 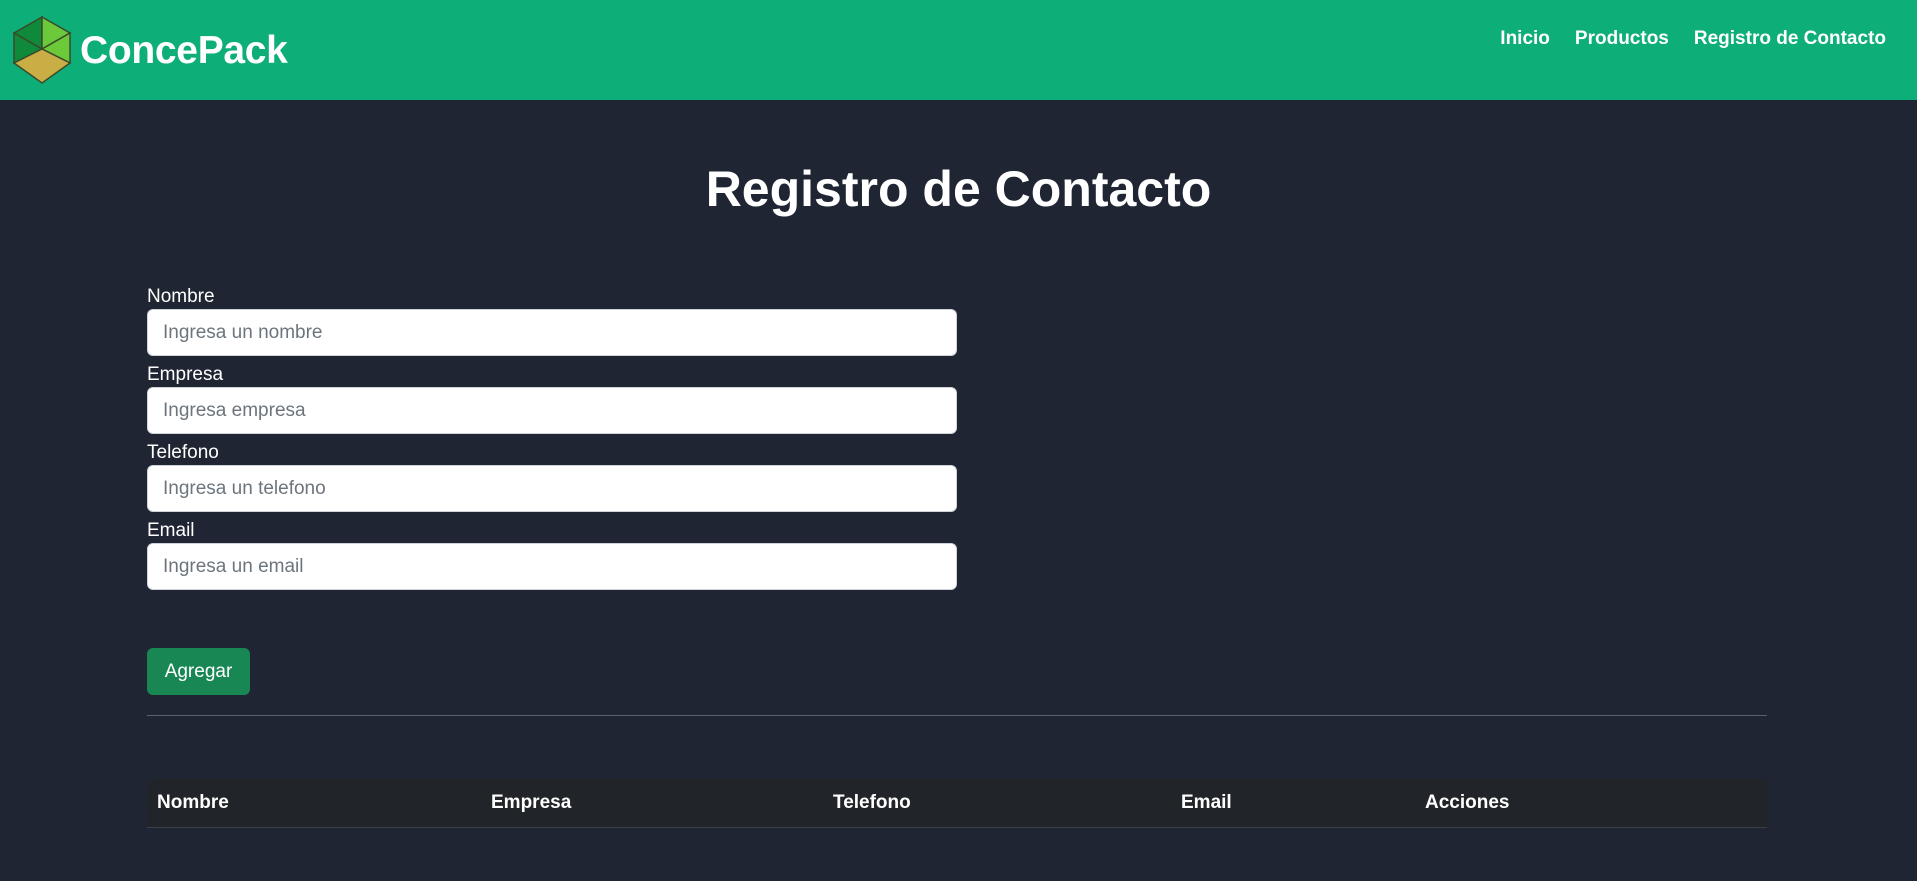 What do you see at coordinates (1467, 802) in the screenshot?
I see `column-header-acciones: Acciones` at bounding box center [1467, 802].